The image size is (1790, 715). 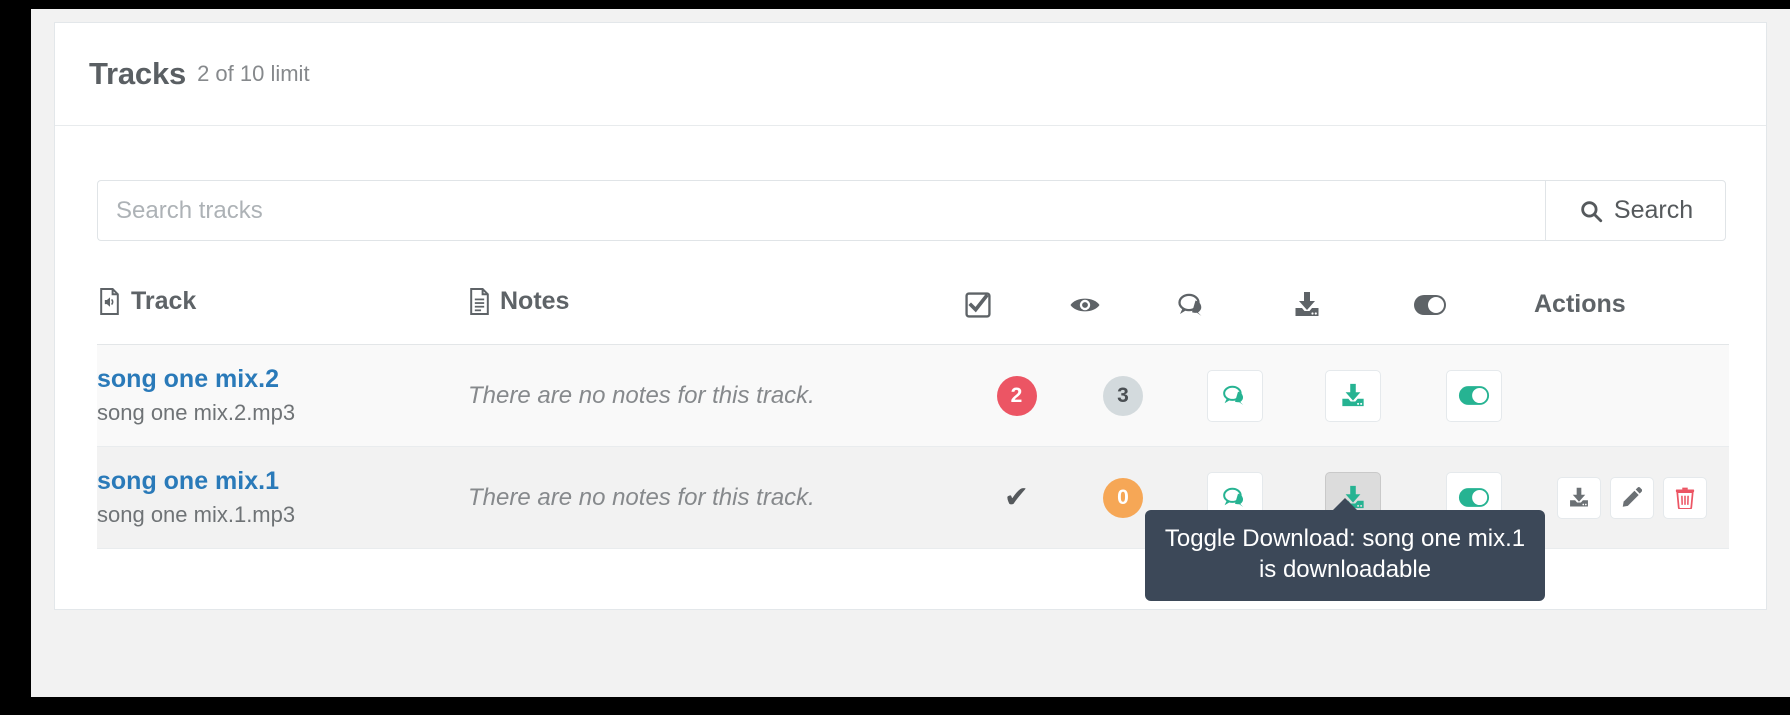 I want to click on column-header-notes: Notes, so click(x=716, y=316).